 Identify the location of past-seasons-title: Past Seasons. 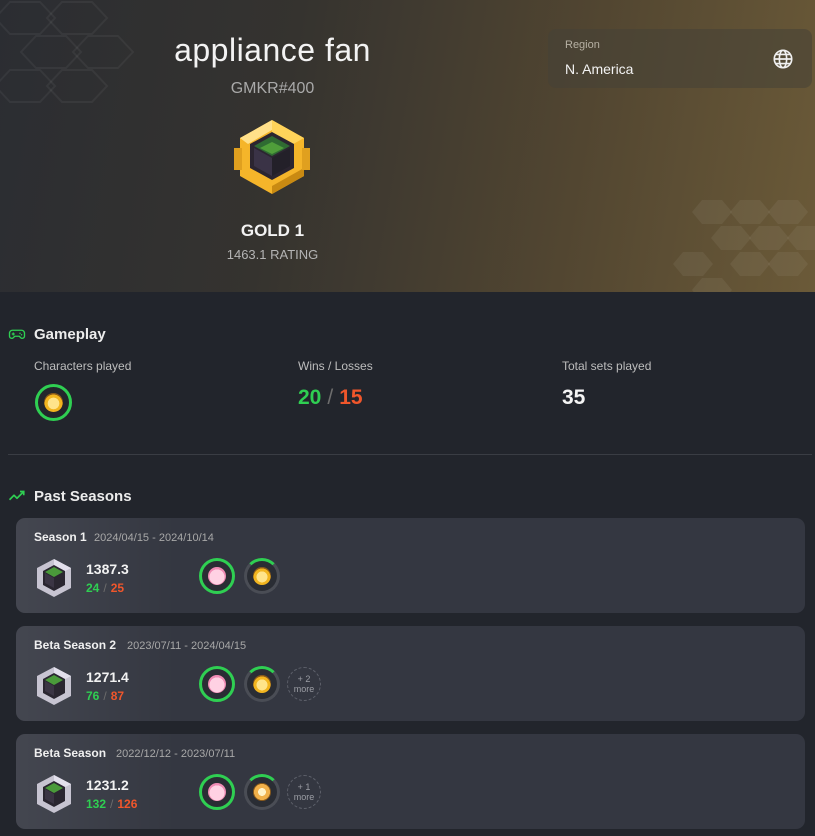
(83, 496).